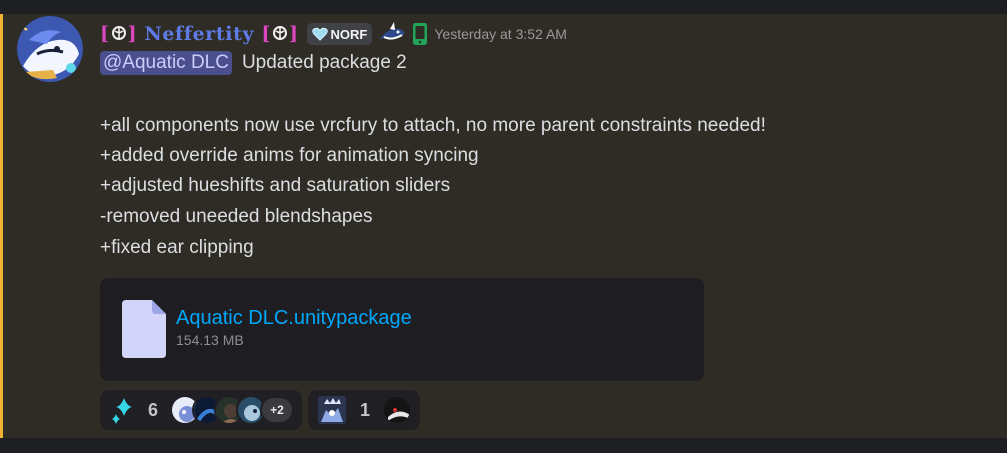 This screenshot has width=1007, height=453. I want to click on attachment-file-name: Aquatic DLC.unitypackage, so click(294, 318).